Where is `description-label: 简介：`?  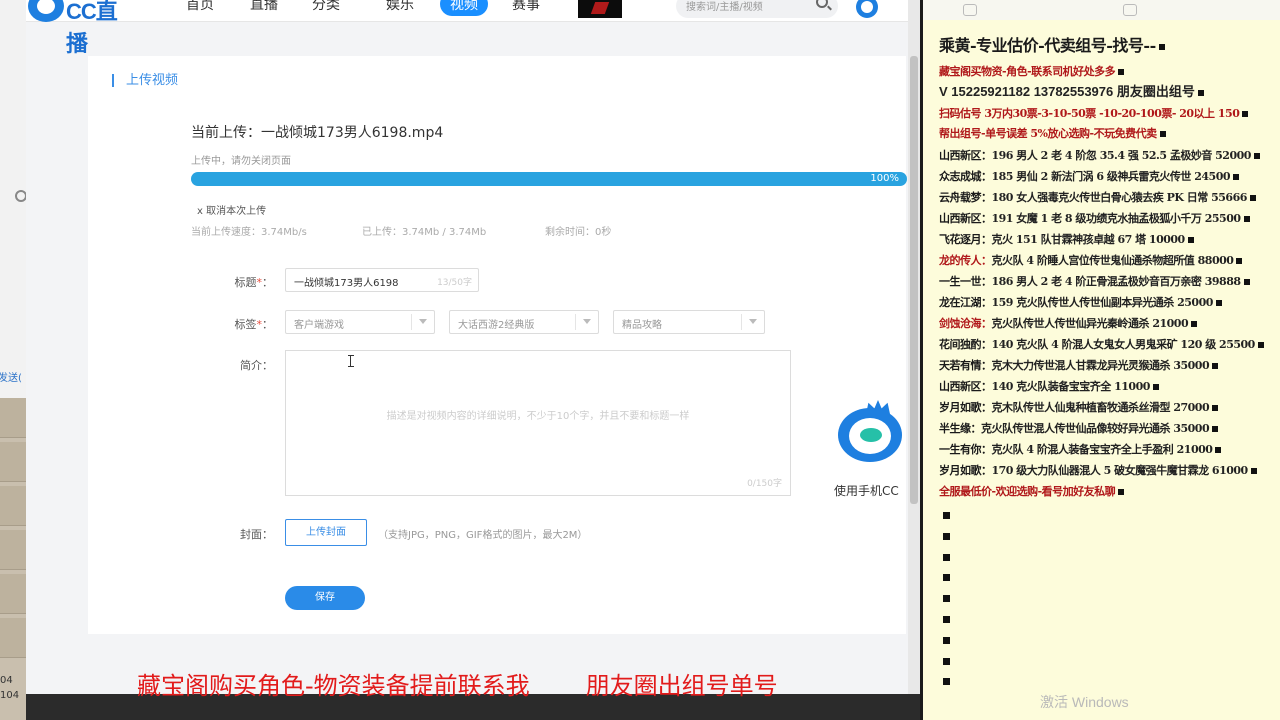 description-label: 简介： is located at coordinates (256, 365).